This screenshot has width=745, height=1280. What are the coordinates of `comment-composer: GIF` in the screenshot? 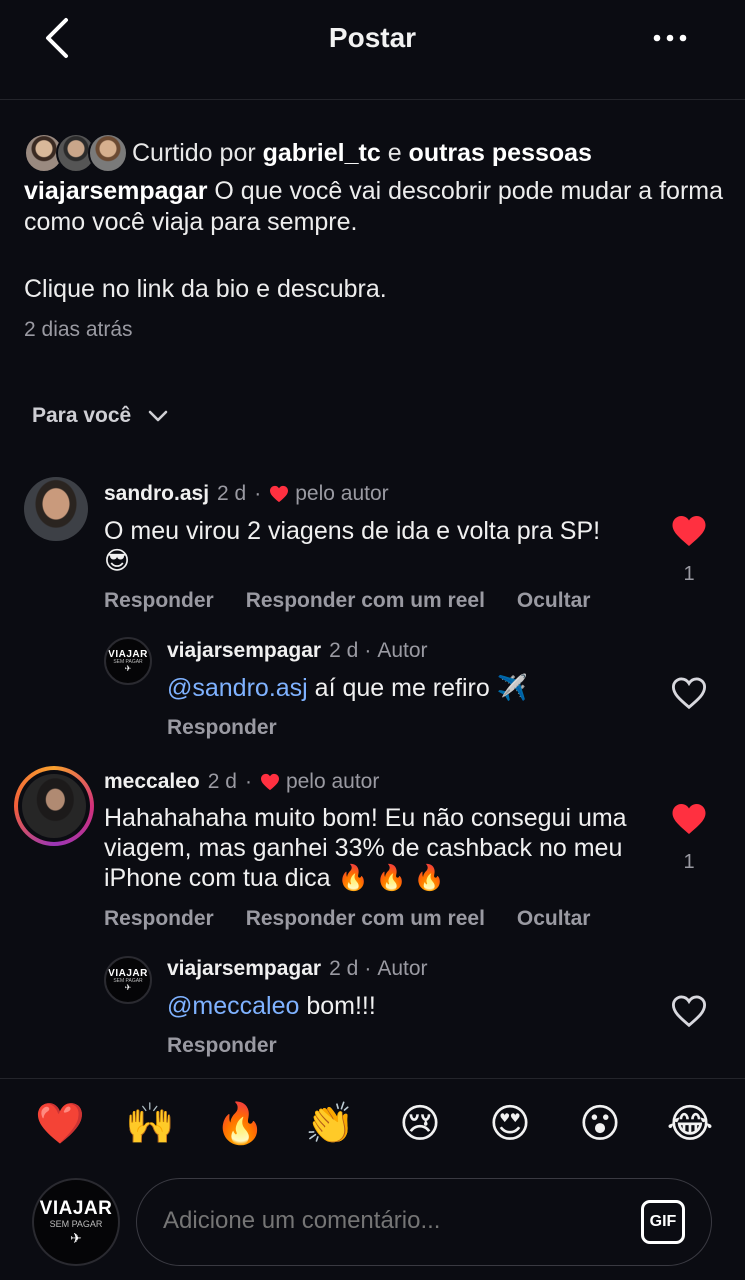 It's located at (424, 1222).